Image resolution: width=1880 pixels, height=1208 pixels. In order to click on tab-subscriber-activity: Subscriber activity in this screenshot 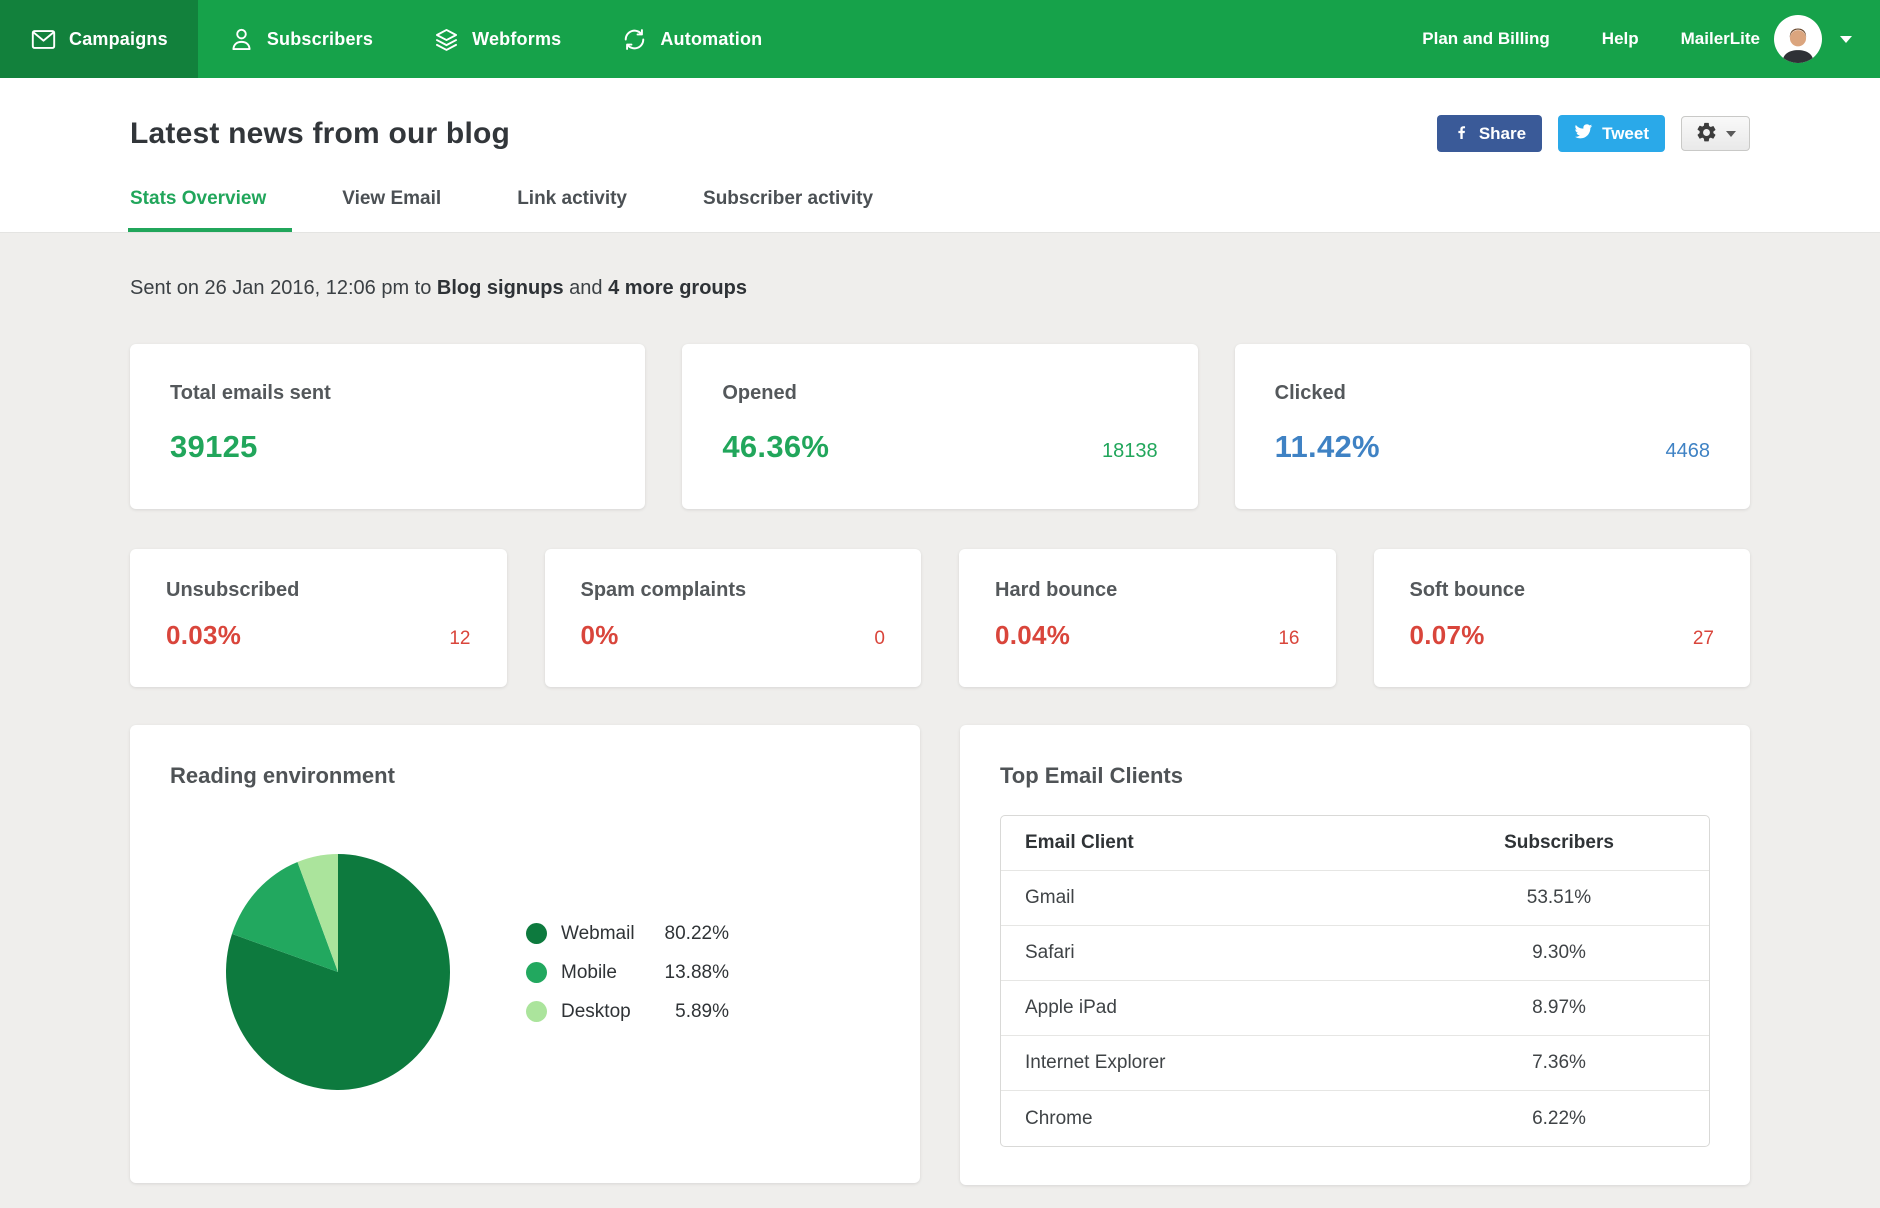, I will do `click(788, 210)`.